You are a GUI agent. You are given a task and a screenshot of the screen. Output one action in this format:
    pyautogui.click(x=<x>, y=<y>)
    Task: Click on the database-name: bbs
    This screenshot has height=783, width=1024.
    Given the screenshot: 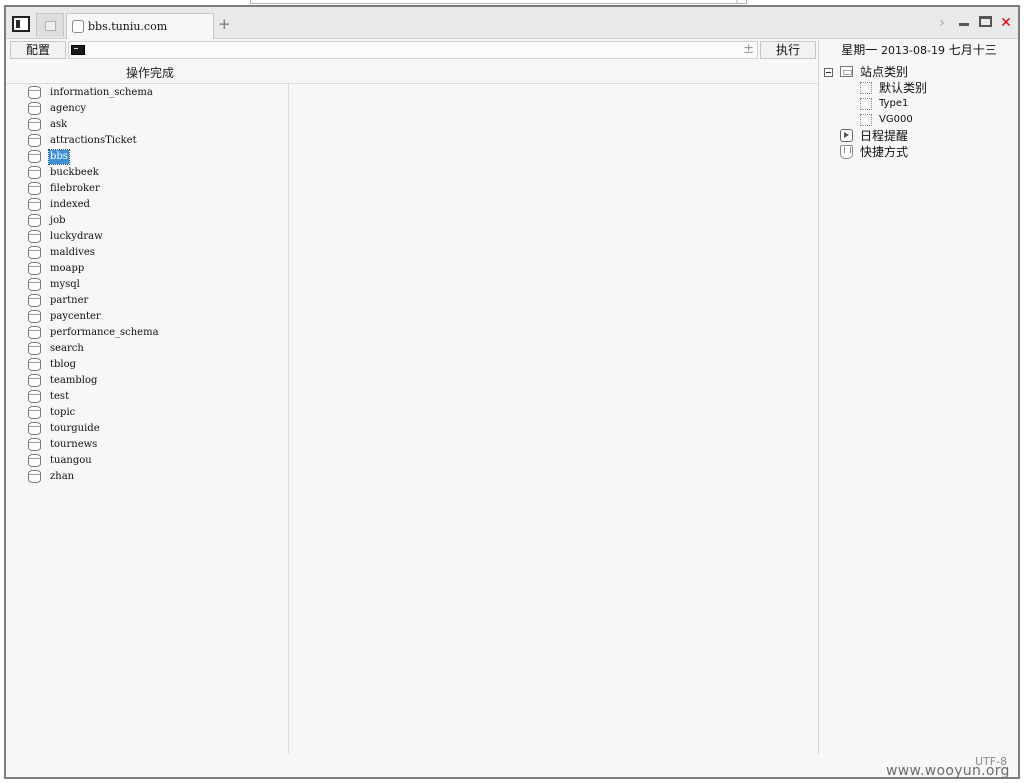 What is the action you would take?
    pyautogui.click(x=59, y=157)
    